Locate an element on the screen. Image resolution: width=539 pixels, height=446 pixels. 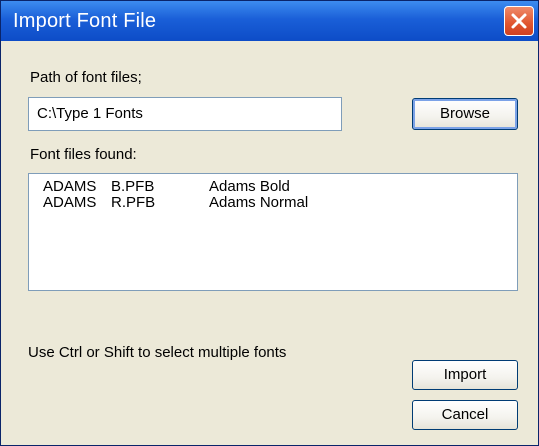
import-button: Import is located at coordinates (465, 375).